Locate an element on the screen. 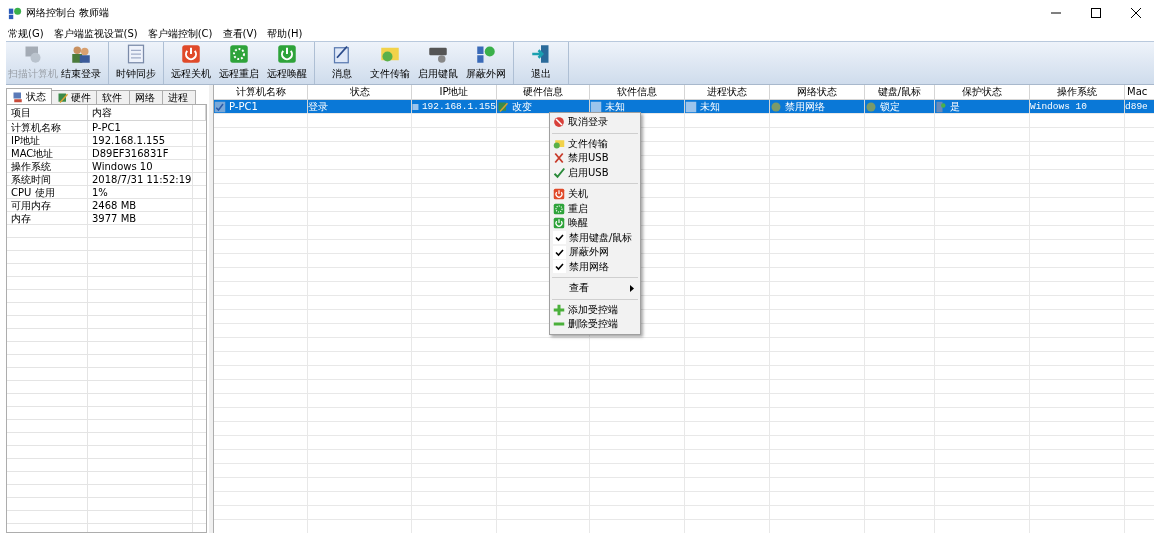 The image size is (1154, 533). tab: 软件 is located at coordinates (113, 97).